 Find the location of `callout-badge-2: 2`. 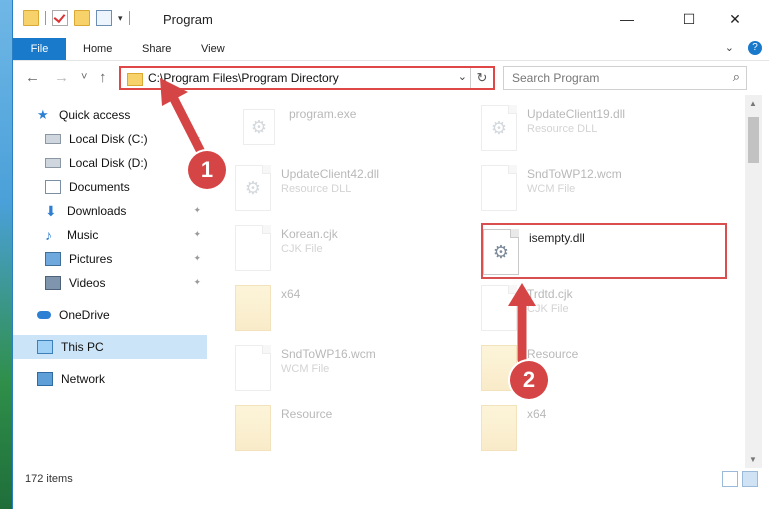

callout-badge-2: 2 is located at coordinates (529, 380).